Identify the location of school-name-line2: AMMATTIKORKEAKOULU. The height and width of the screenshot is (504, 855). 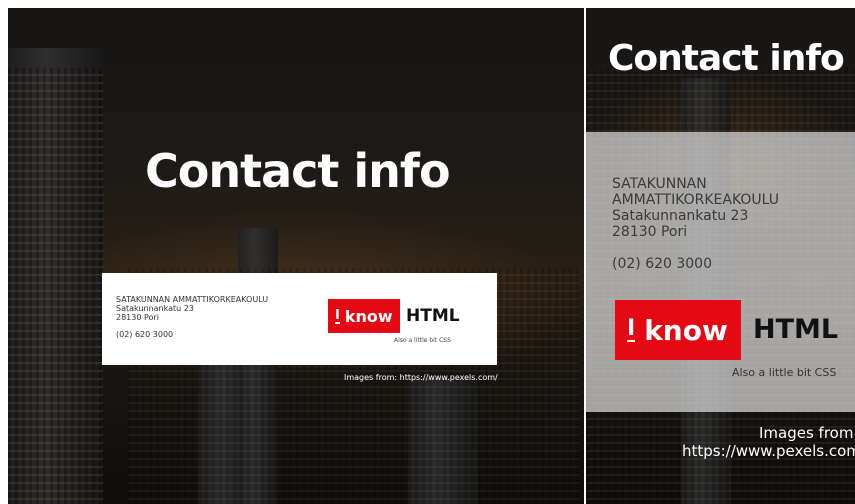
(696, 200).